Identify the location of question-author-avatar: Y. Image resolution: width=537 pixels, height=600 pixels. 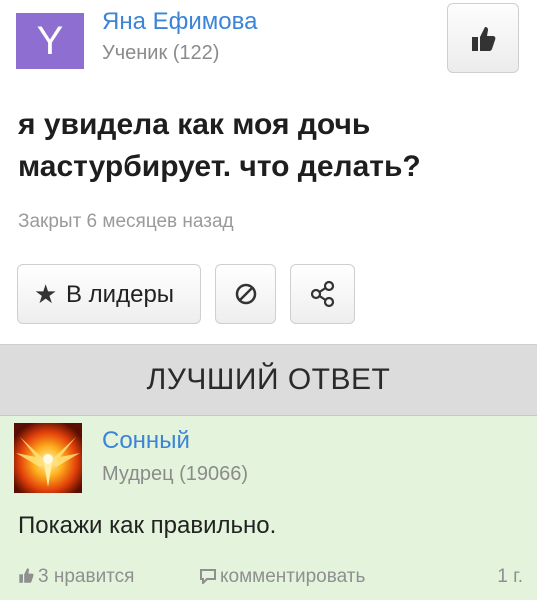
(50, 41).